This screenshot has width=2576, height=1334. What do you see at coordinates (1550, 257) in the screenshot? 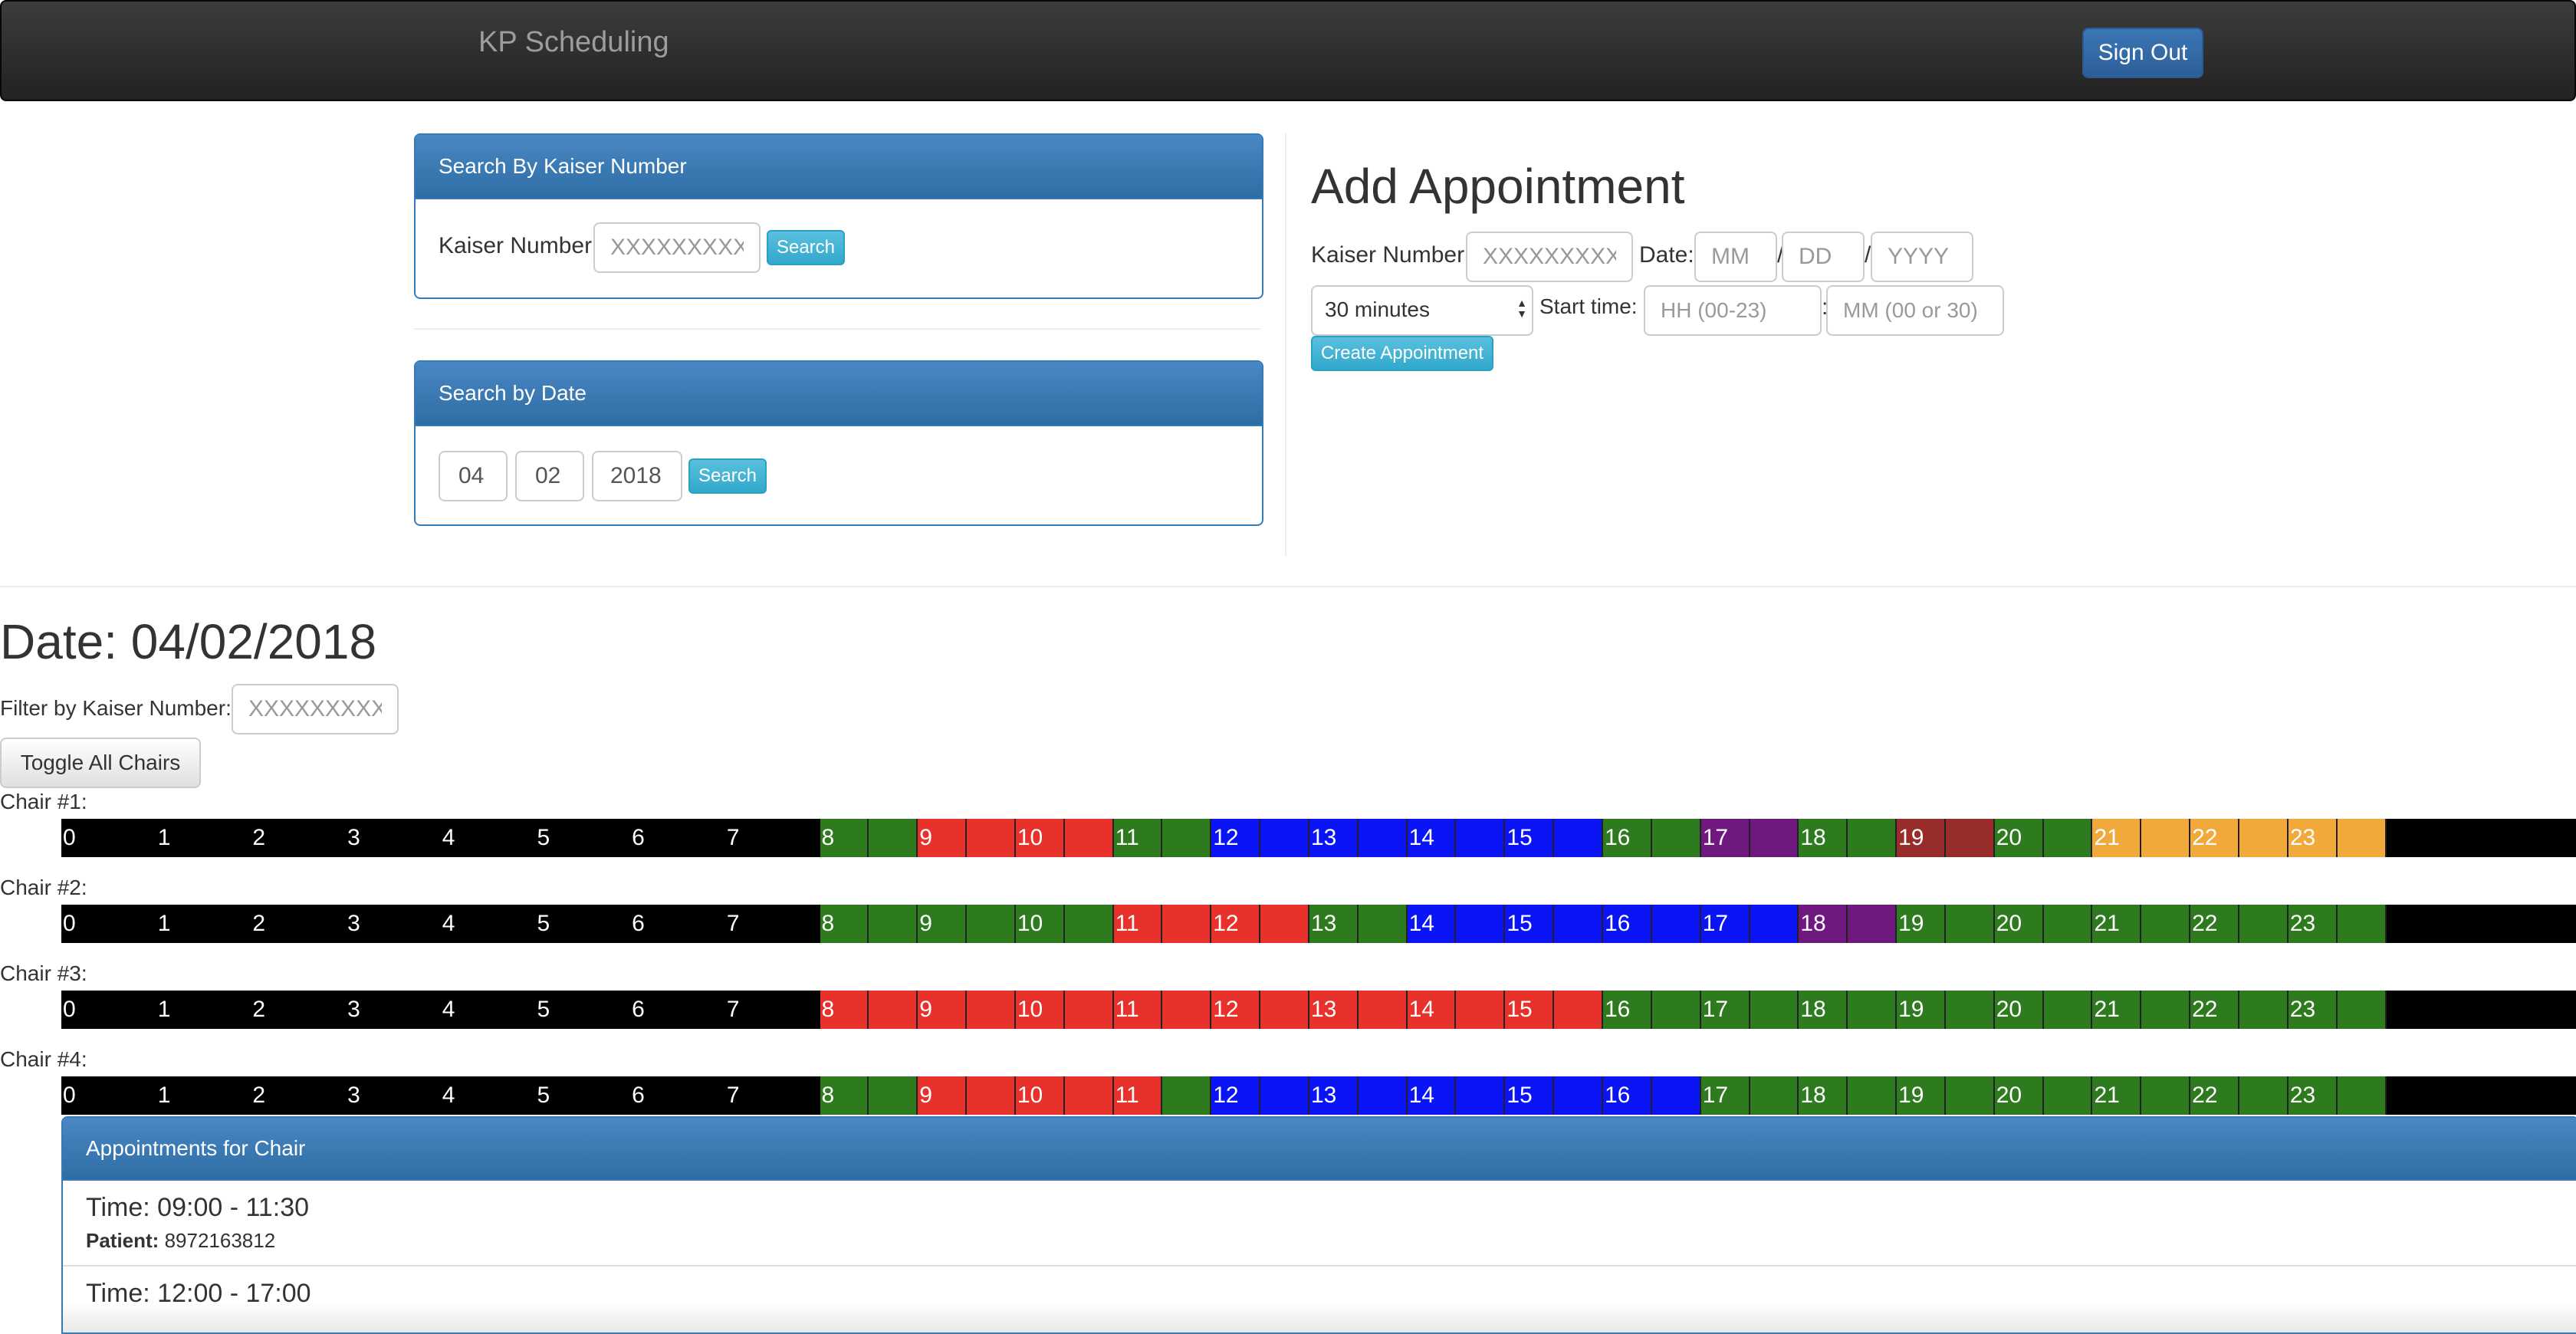
I see `add-kaiser-input` at bounding box center [1550, 257].